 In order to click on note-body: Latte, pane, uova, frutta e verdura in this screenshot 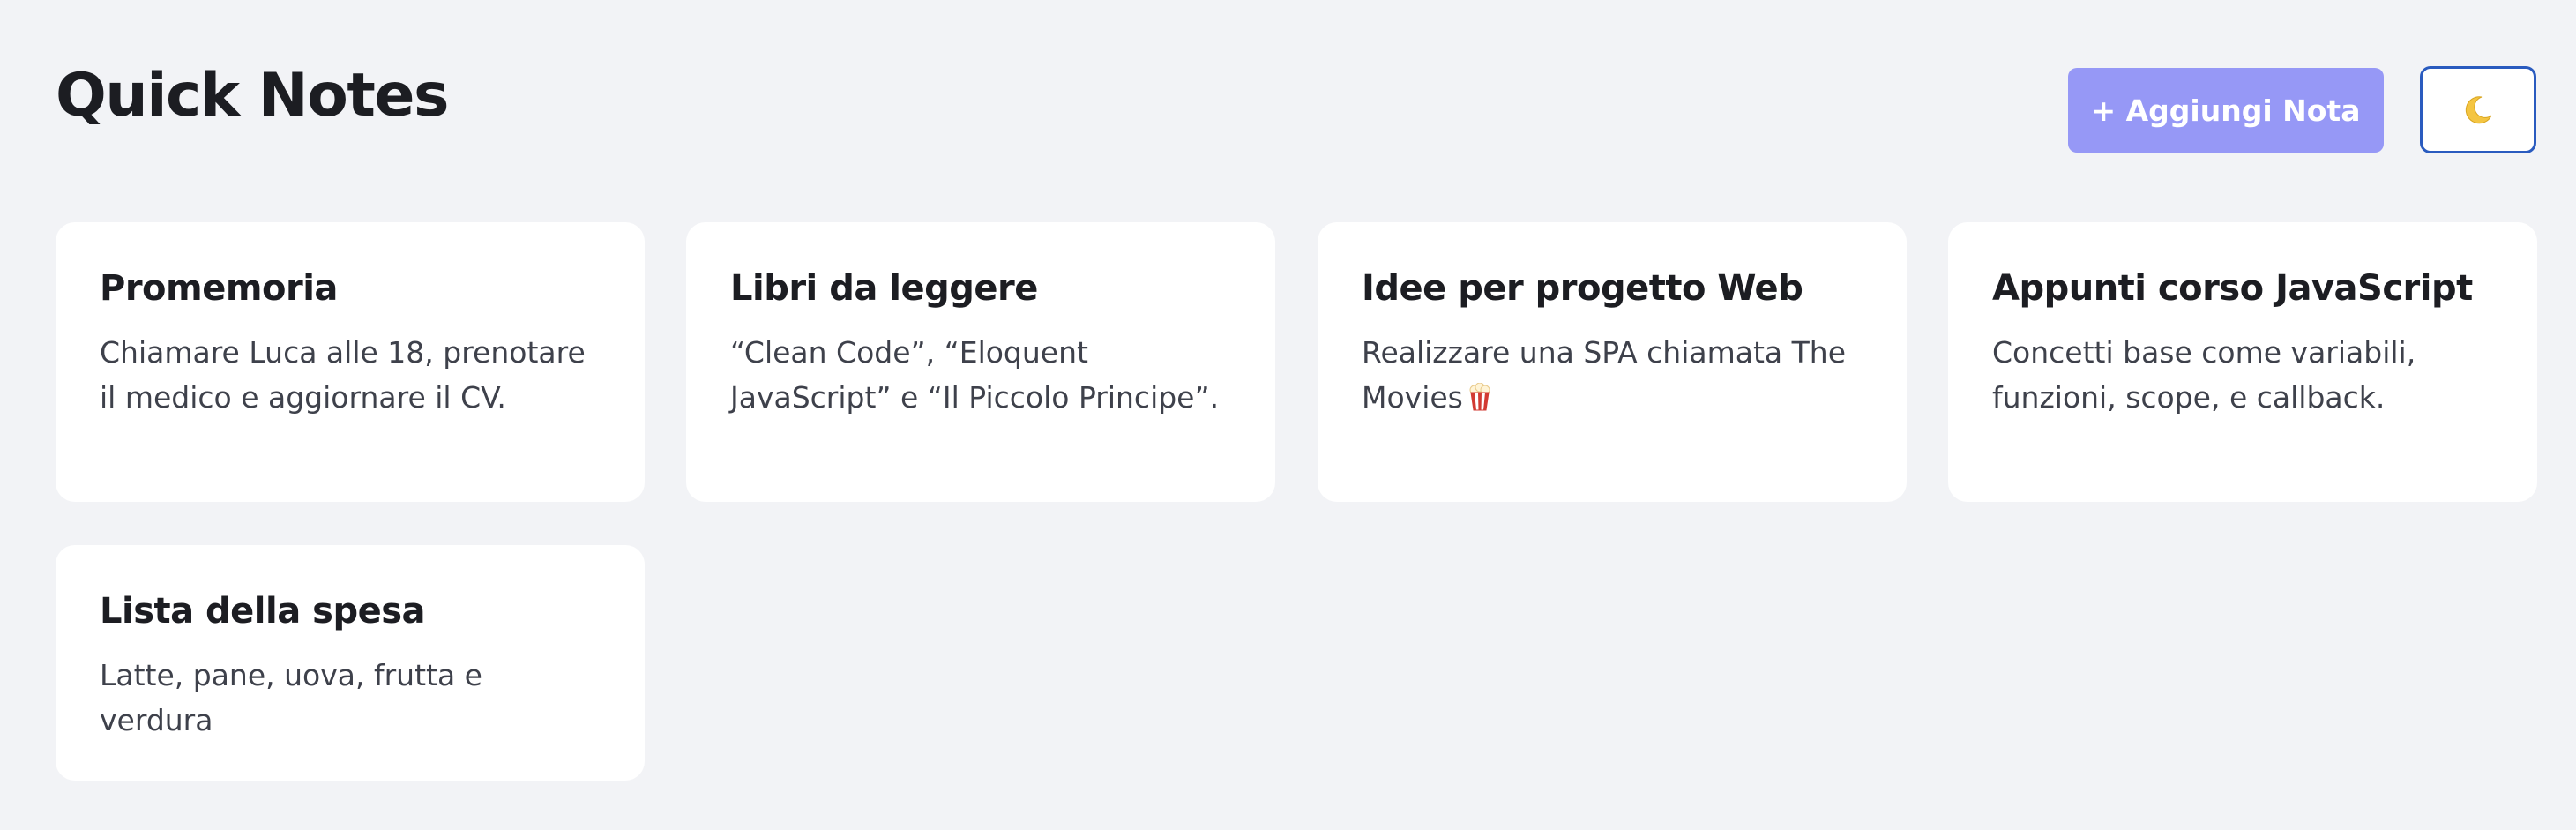, I will do `click(291, 697)`.